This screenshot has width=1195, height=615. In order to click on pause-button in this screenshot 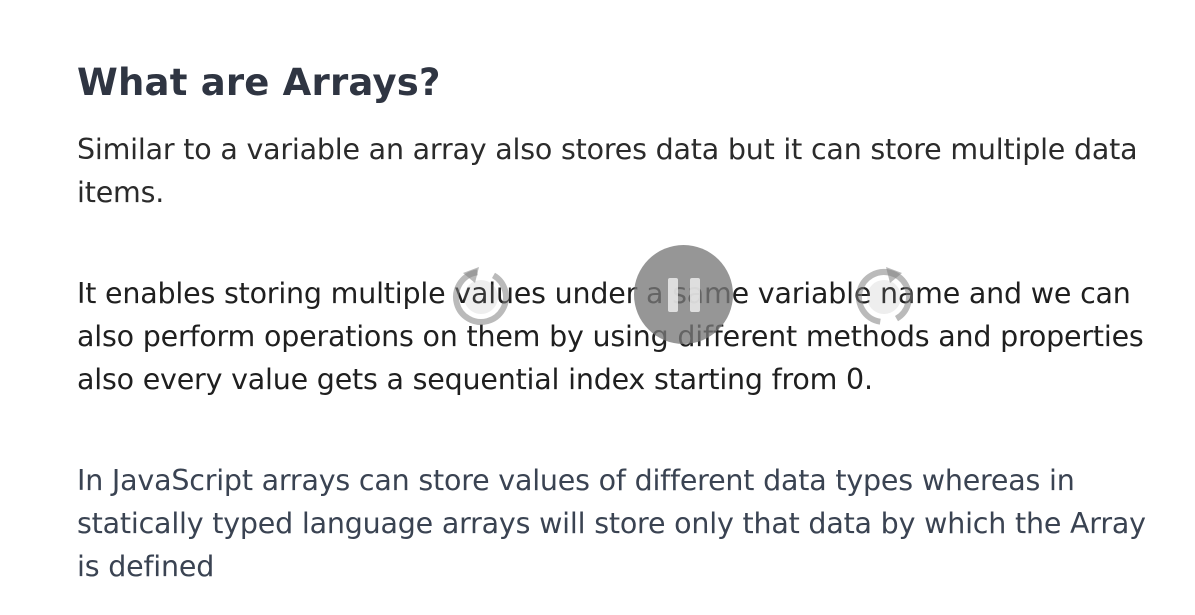, I will do `click(683, 294)`.